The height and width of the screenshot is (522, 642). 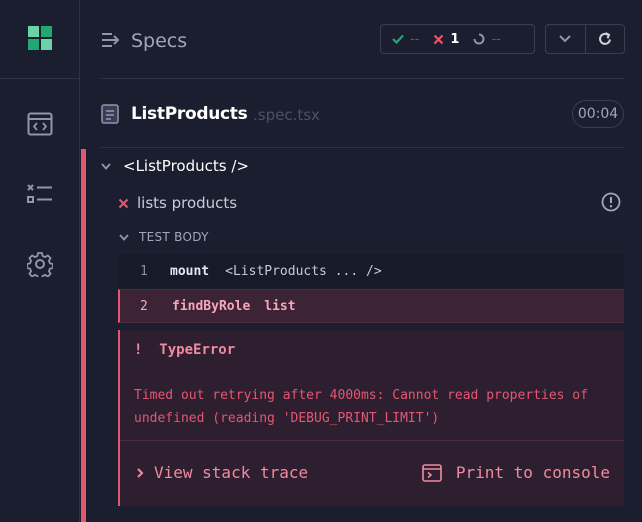 What do you see at coordinates (138, 350) in the screenshot?
I see `error-marker: !` at bounding box center [138, 350].